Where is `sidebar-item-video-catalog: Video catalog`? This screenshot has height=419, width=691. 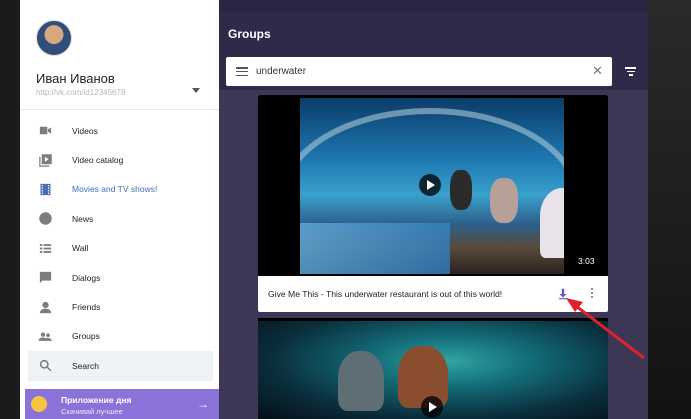 sidebar-item-video-catalog: Video catalog is located at coordinates (119, 159).